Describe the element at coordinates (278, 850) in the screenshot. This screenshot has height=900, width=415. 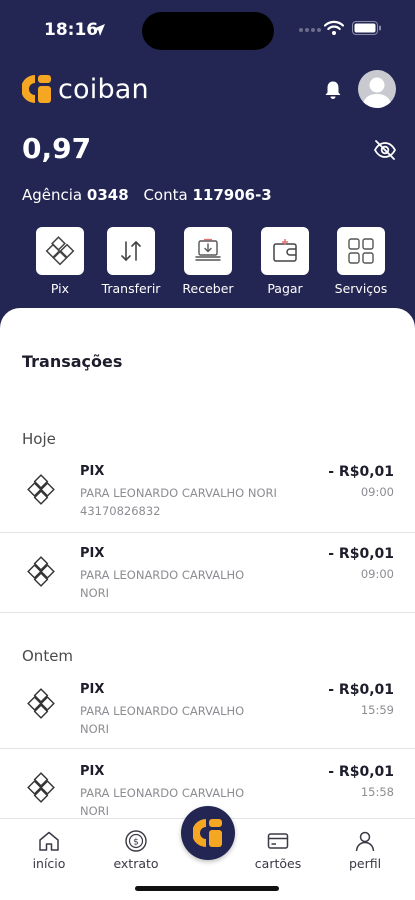
I see `nav-cards: cartões` at that location.